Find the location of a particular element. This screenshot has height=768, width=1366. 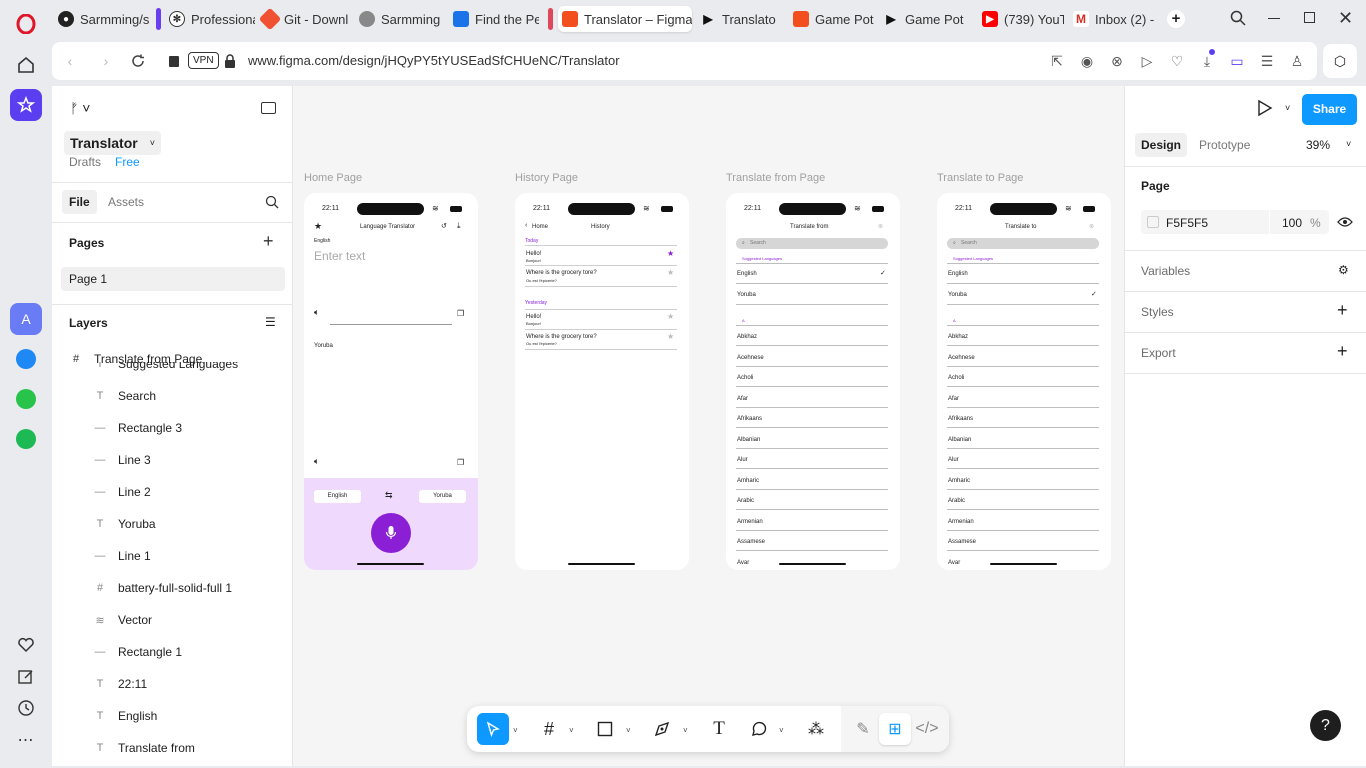

figma-menu-icon: ᚠ ˅ is located at coordinates (80, 108).